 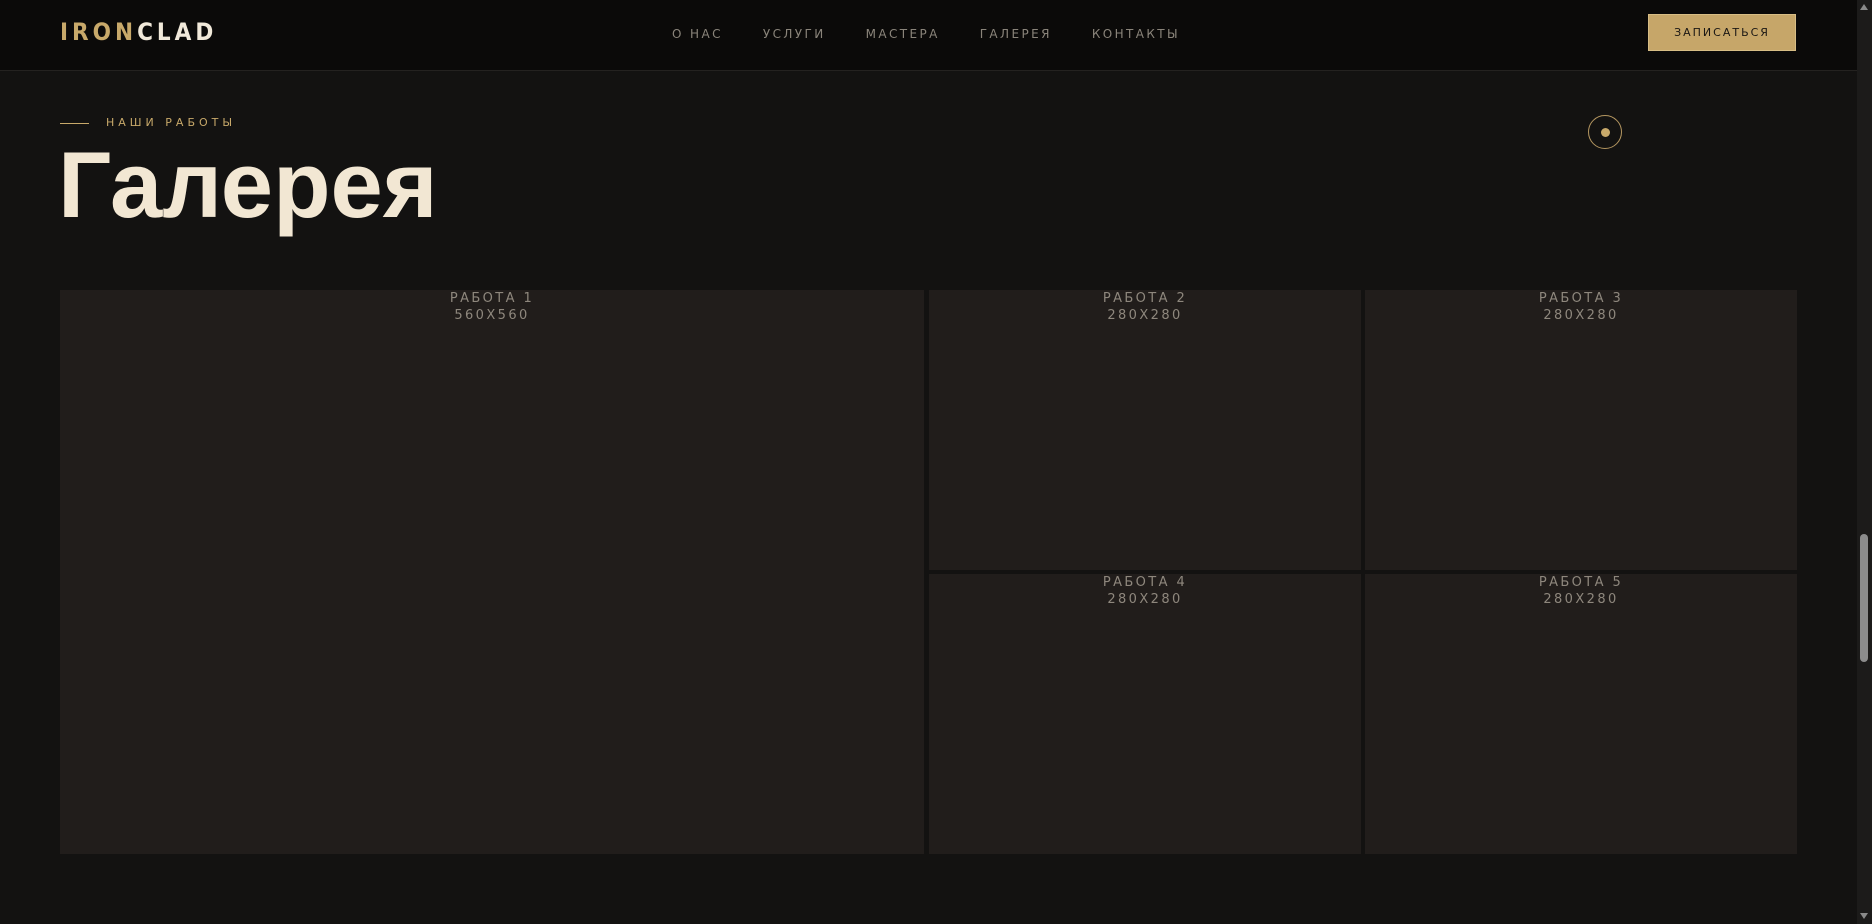 What do you see at coordinates (171, 122) in the screenshot?
I see `eyebrow-text: НАШИ РАБОТЫ` at bounding box center [171, 122].